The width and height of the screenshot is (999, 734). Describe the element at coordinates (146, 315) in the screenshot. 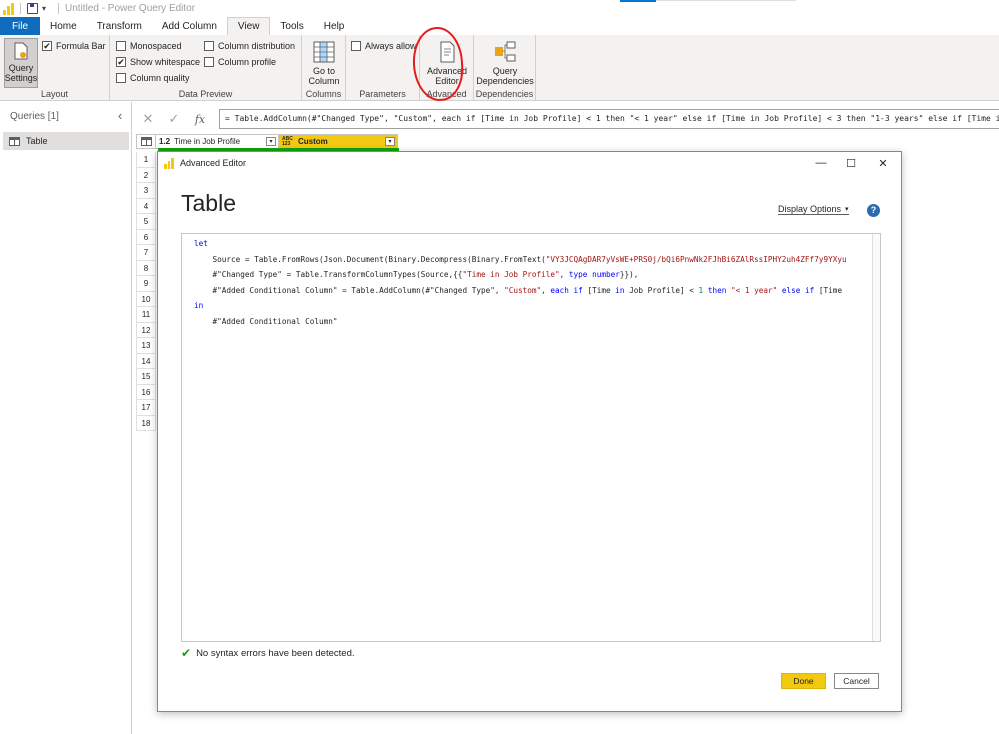

I see `row-number: 11` at that location.